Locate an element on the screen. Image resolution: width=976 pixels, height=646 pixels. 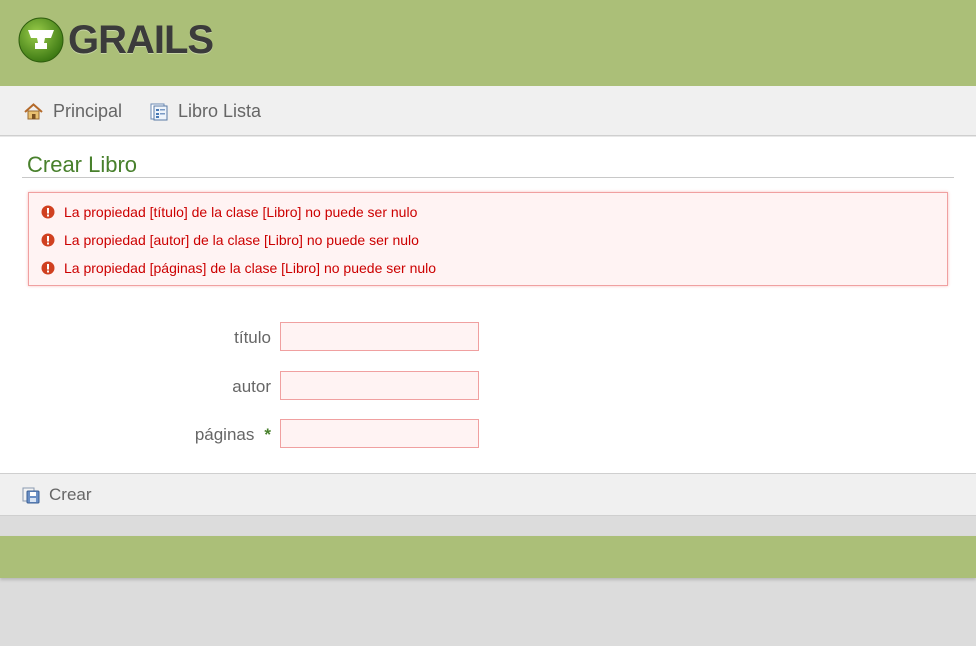
app-header: GRAILS is located at coordinates (488, 43).